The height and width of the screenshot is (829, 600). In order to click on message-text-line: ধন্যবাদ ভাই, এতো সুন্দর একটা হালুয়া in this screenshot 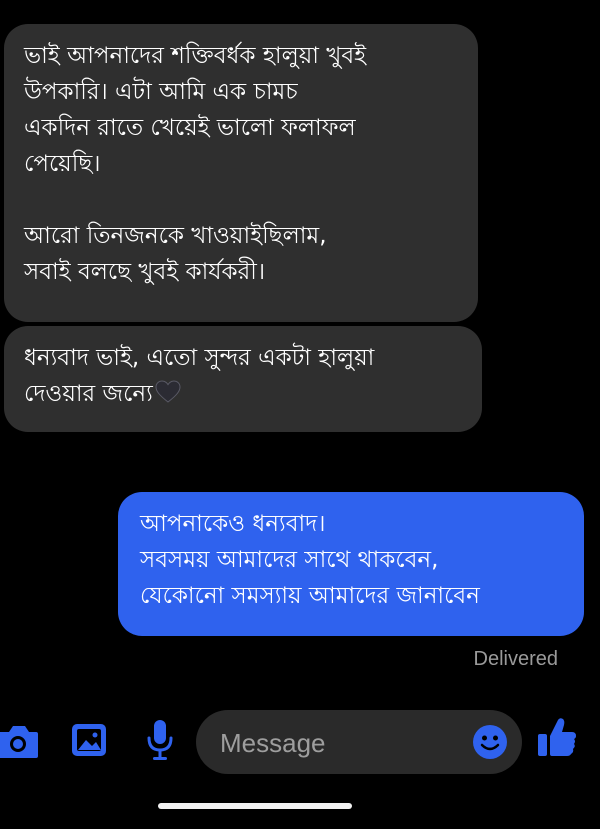, I will do `click(199, 358)`.